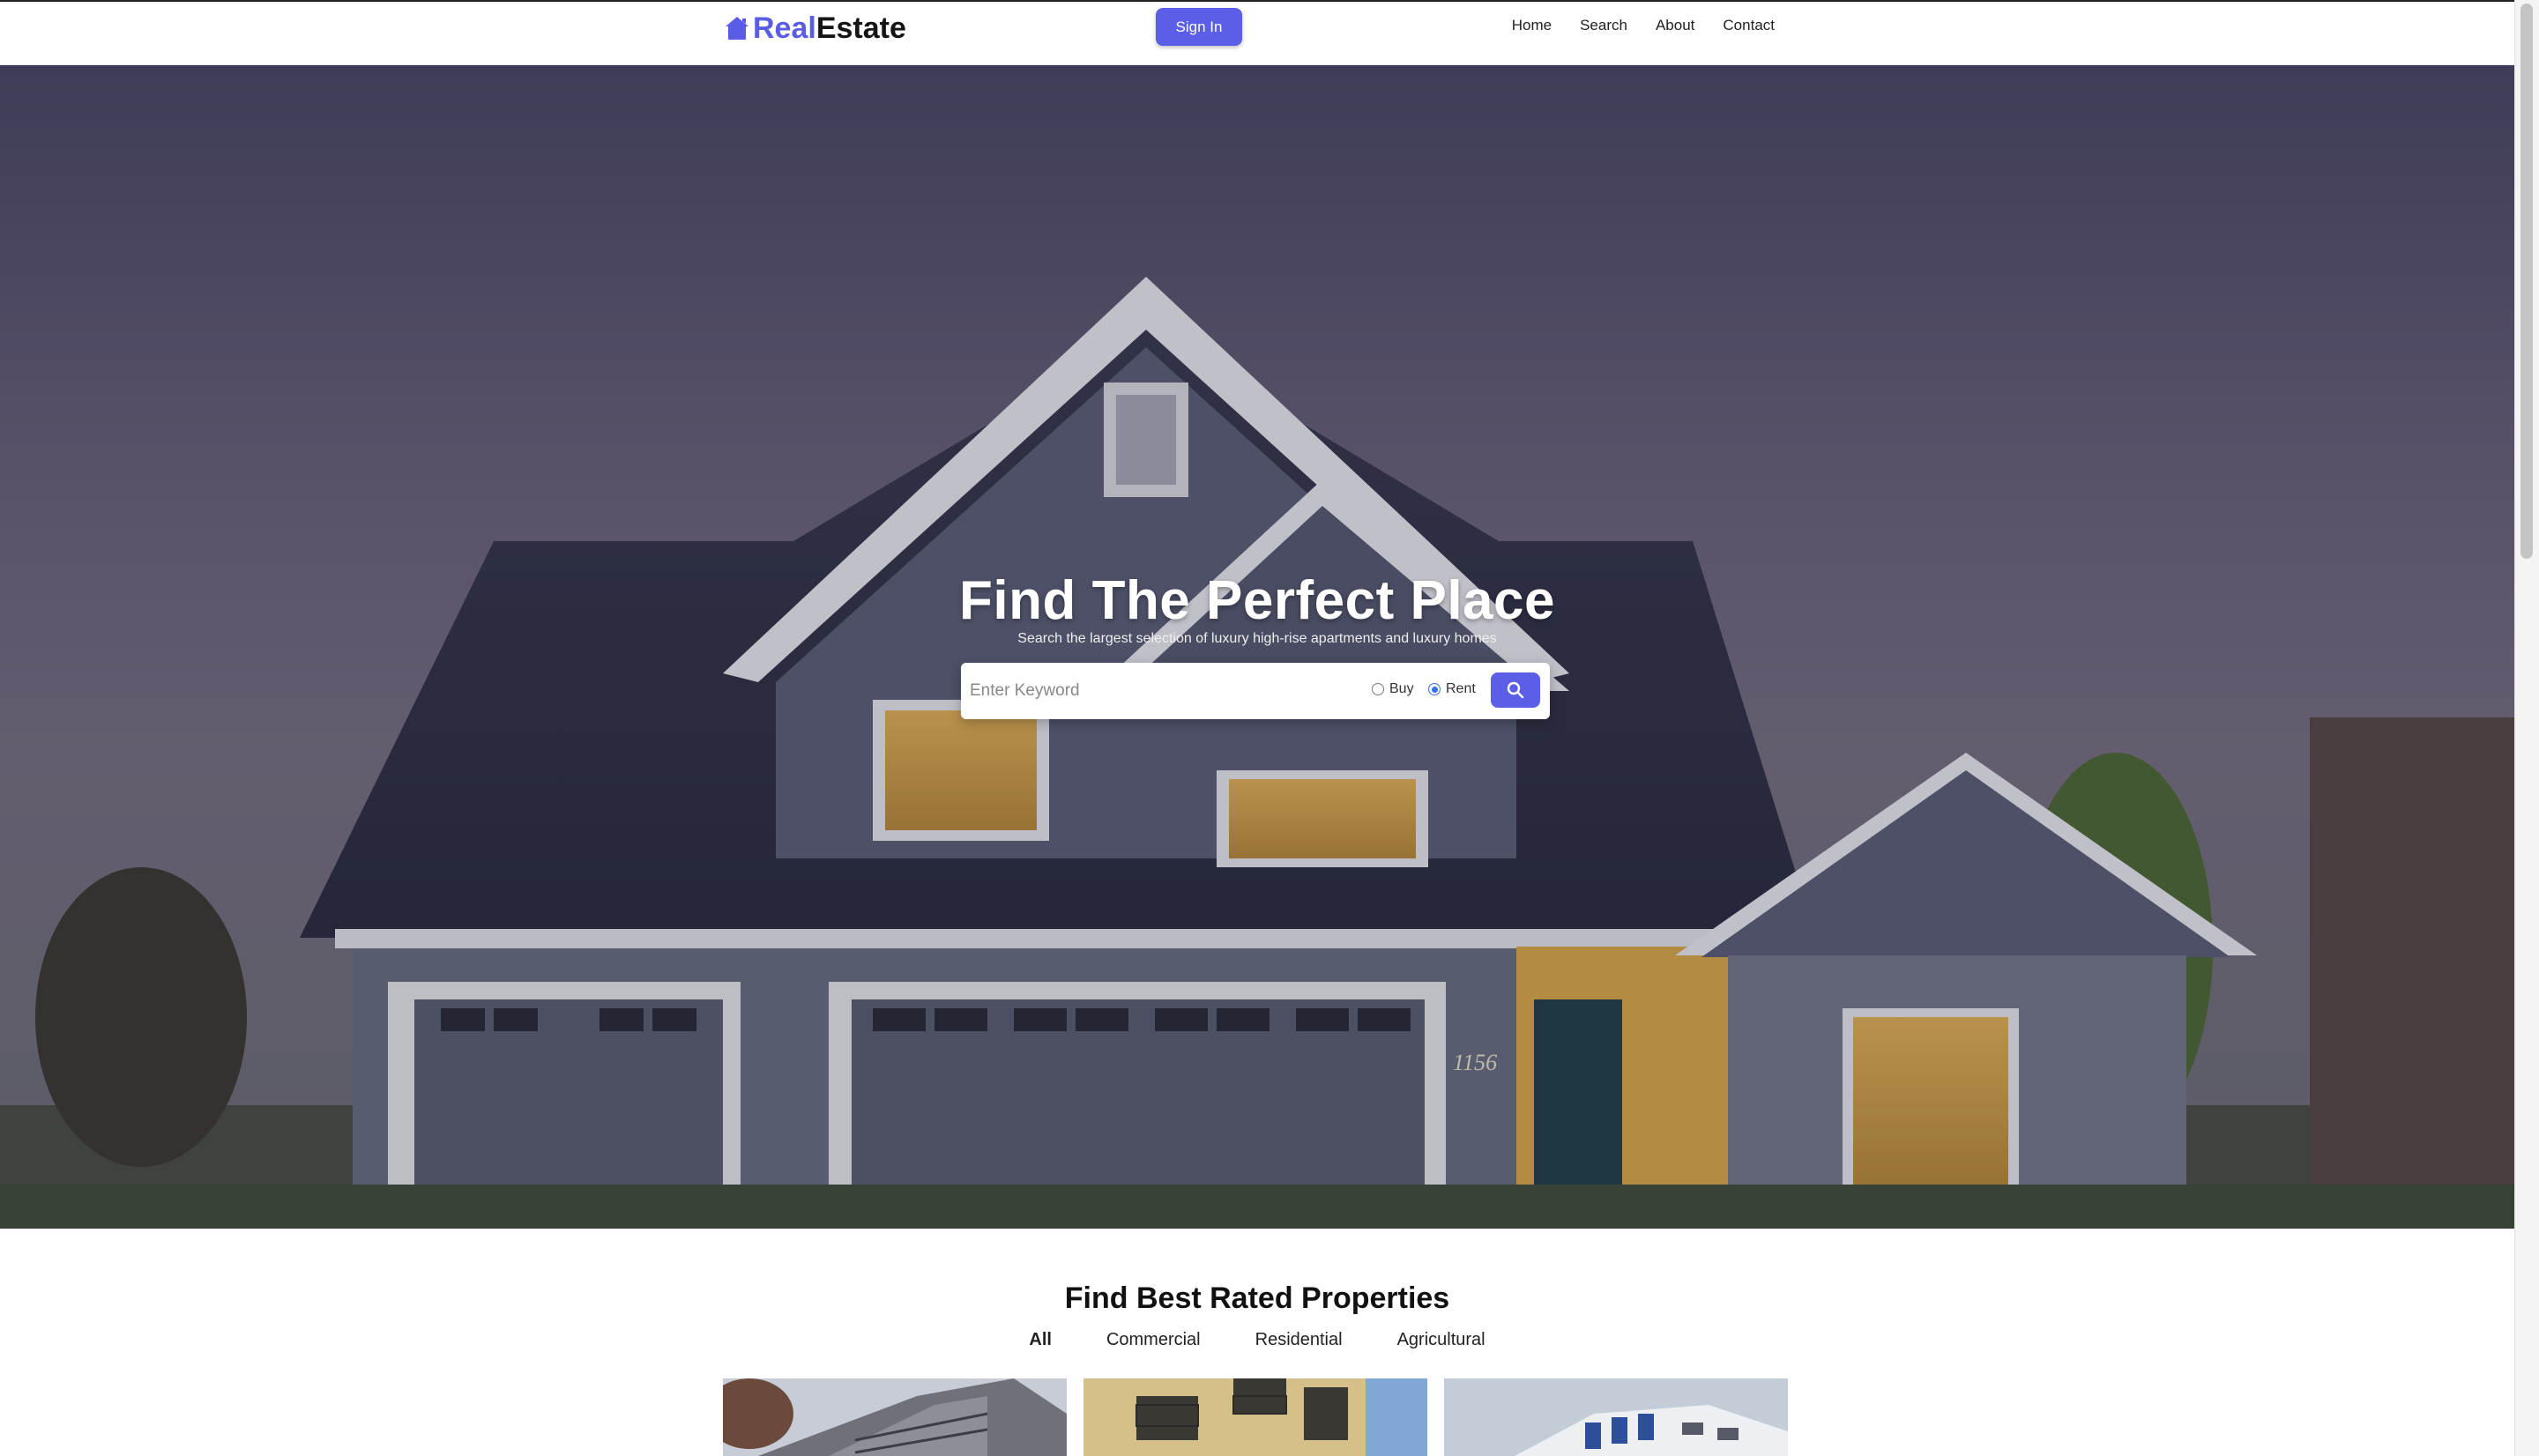 This screenshot has height=1456, width=2539. Describe the element at coordinates (1257, 1298) in the screenshot. I see `properties-title: Find Best Rated Properties` at that location.